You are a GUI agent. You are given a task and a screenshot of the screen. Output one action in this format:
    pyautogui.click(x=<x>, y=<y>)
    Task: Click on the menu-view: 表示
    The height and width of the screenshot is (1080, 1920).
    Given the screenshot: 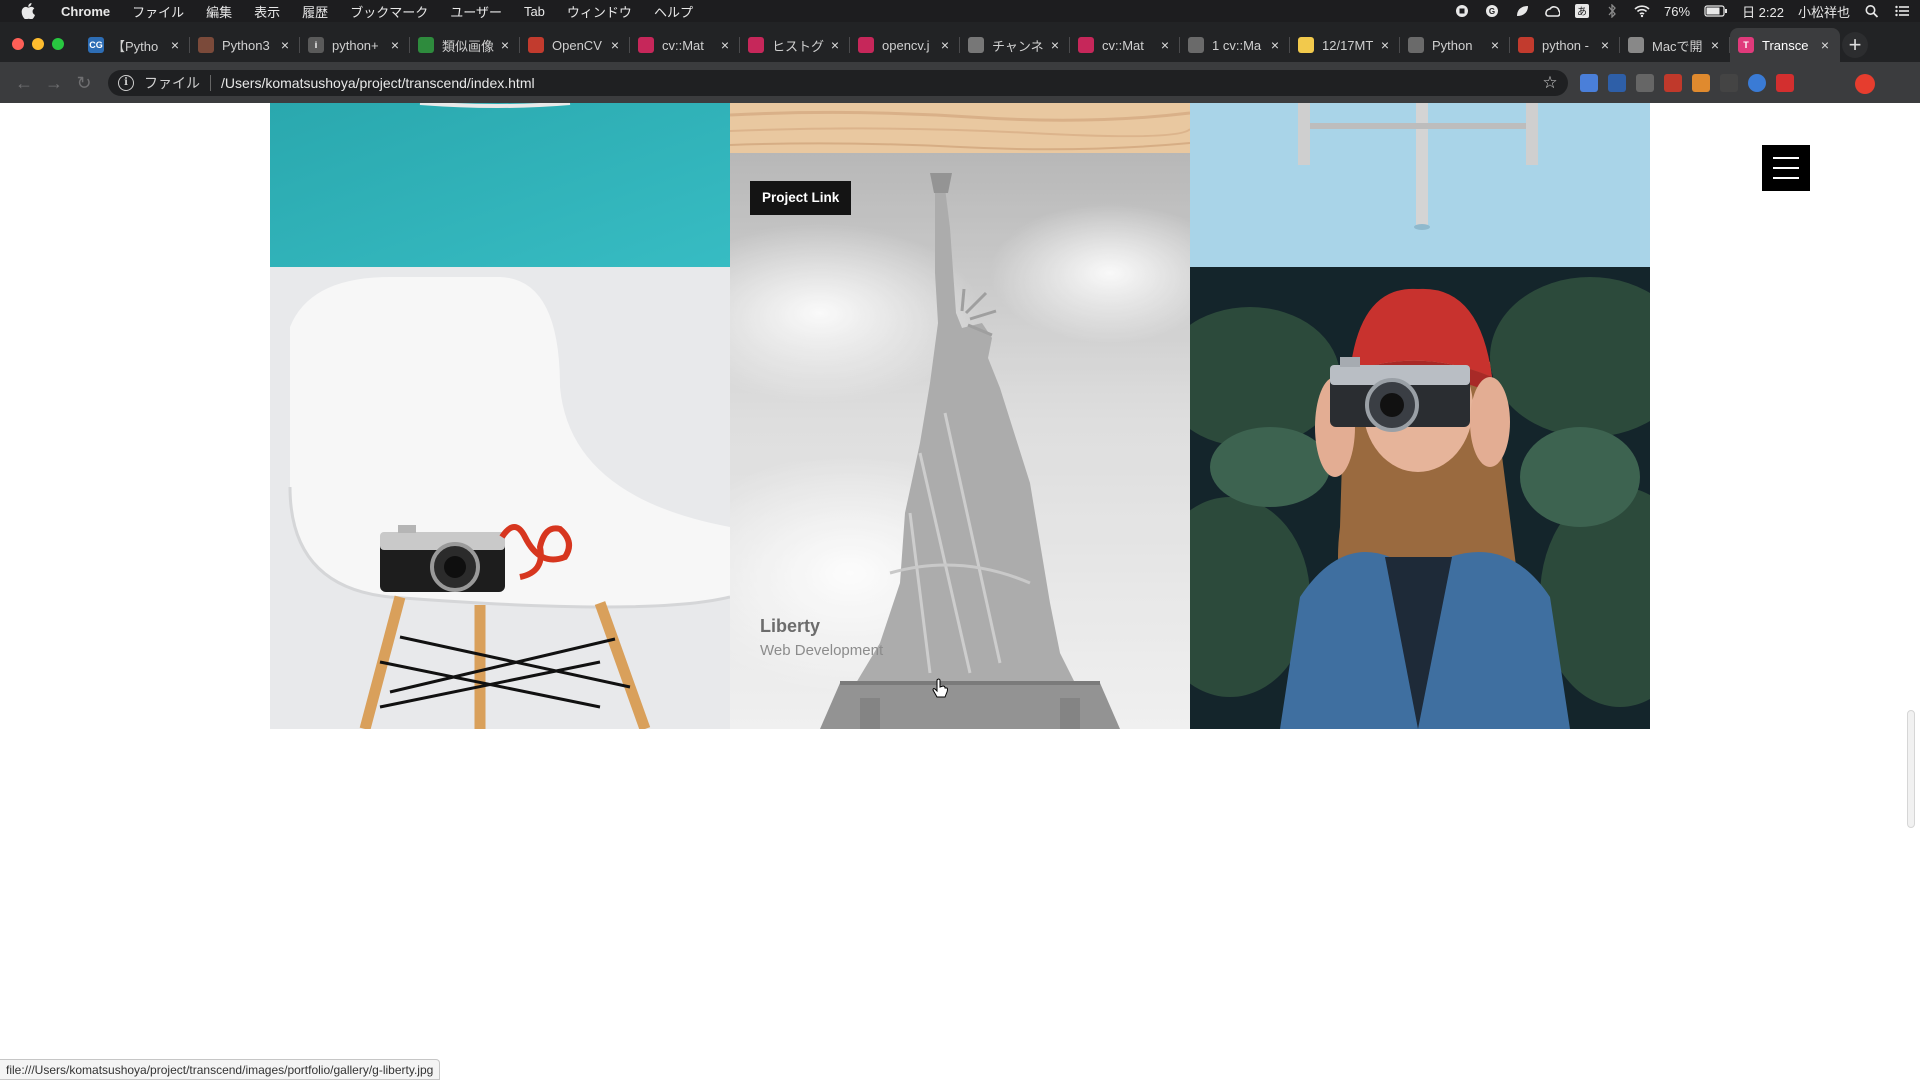 What is the action you would take?
    pyautogui.click(x=267, y=11)
    